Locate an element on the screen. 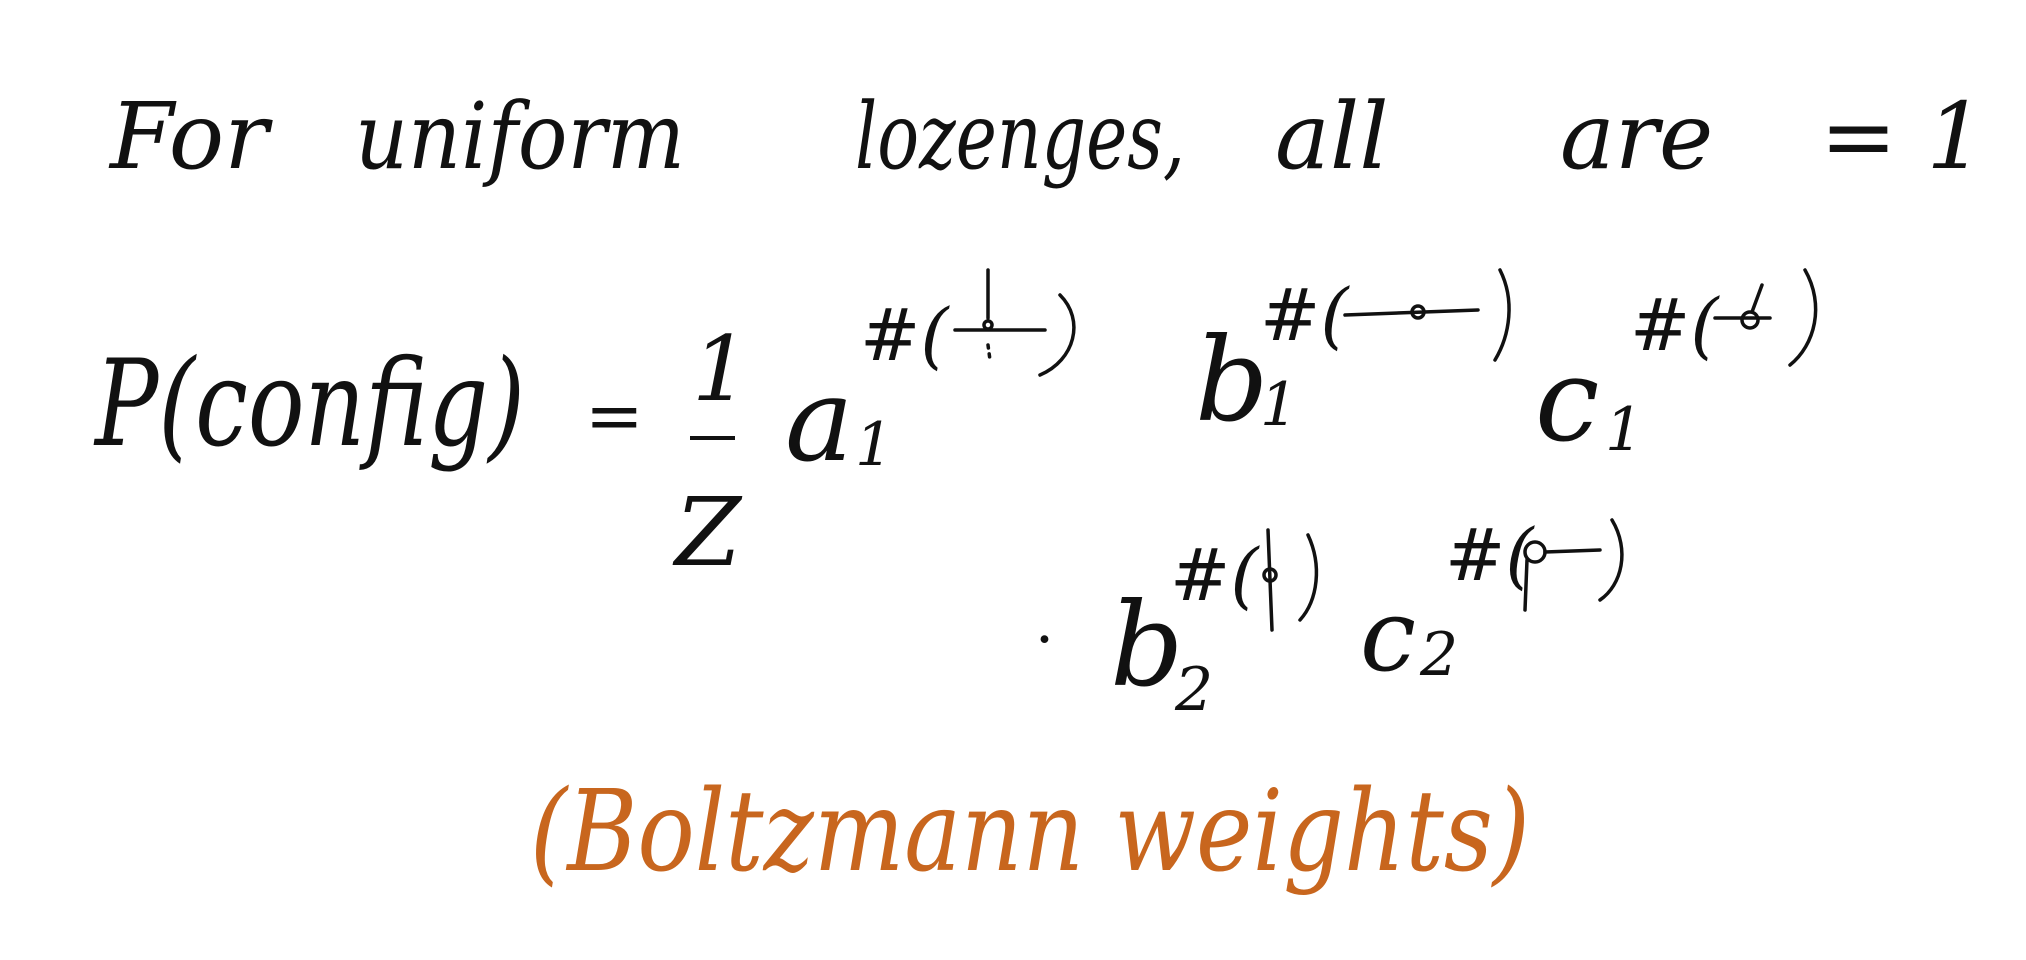 The height and width of the screenshot is (960, 2026). a1-subscript: 1 is located at coordinates (874, 445).